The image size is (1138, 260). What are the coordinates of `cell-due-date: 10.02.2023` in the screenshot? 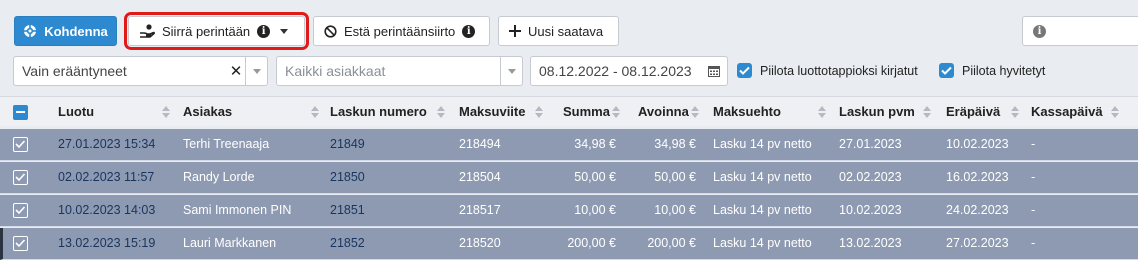 It's located at (977, 144).